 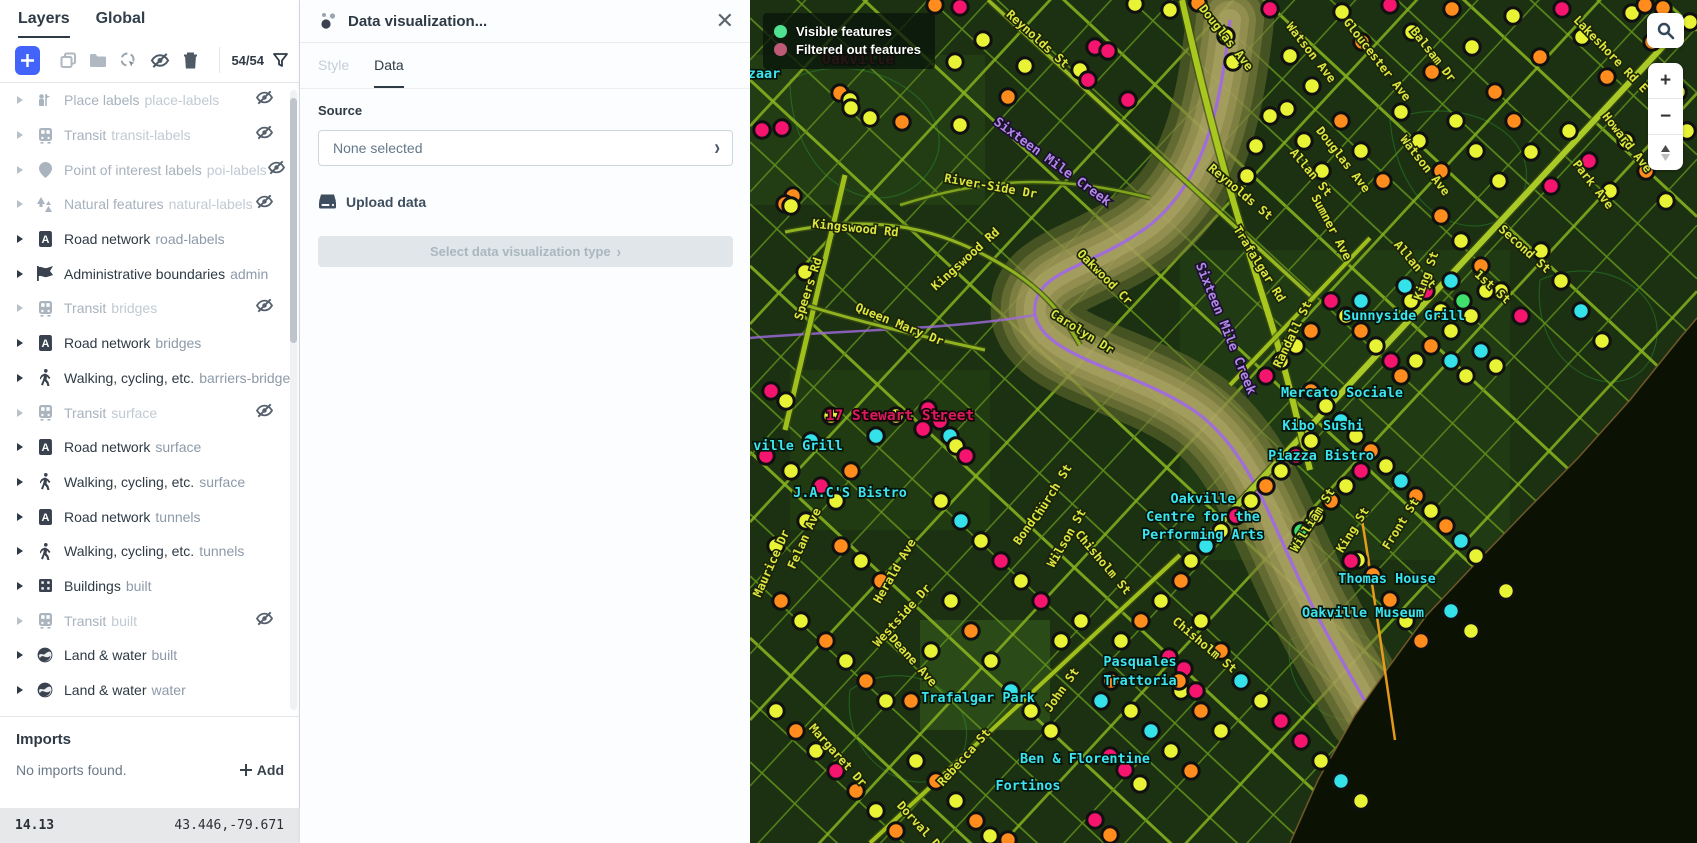 I want to click on zoom-in-button: +, so click(x=1665, y=81).